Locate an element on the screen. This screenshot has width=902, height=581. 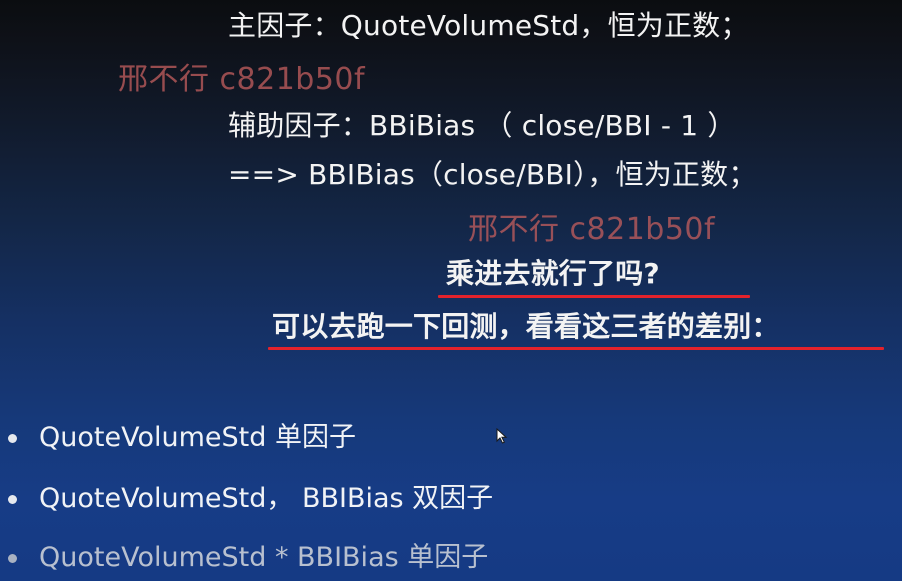
bullet-item: QuoteVolumeStd 单因子 is located at coordinates (182, 438).